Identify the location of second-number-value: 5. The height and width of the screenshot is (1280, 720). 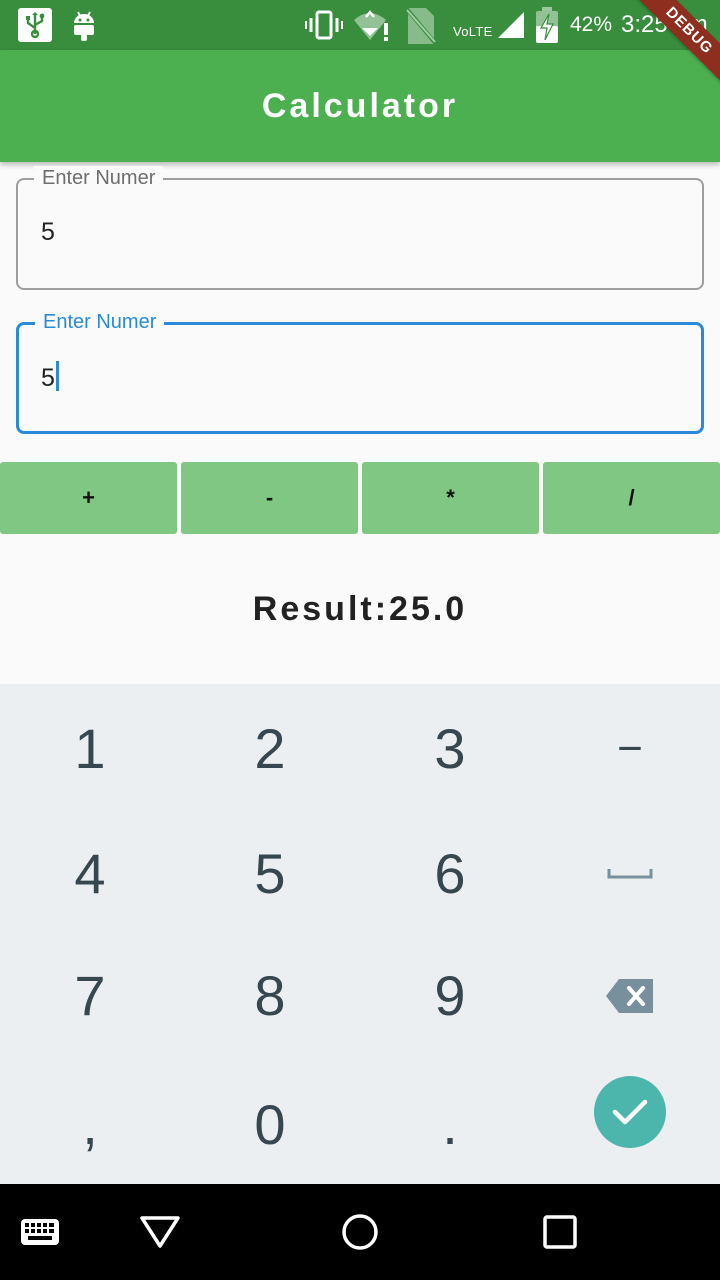
(48, 378).